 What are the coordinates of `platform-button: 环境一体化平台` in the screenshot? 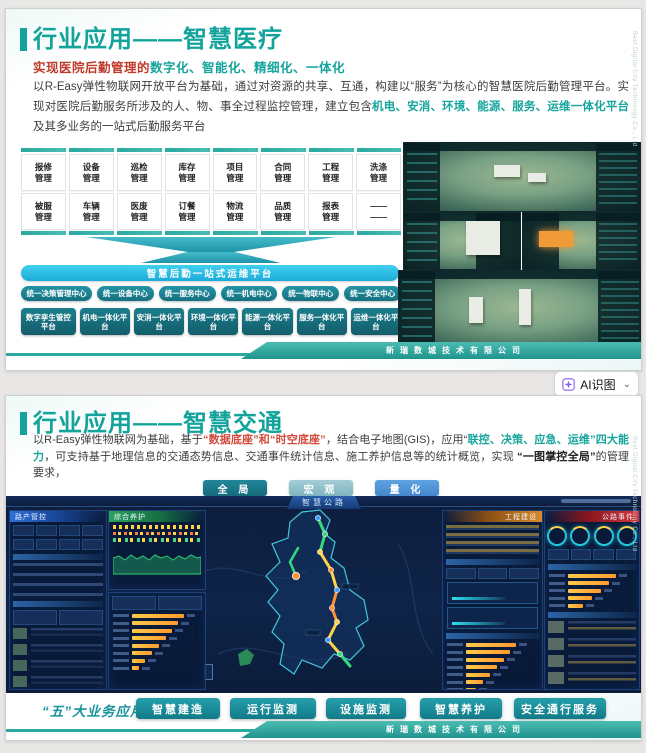 It's located at (213, 321).